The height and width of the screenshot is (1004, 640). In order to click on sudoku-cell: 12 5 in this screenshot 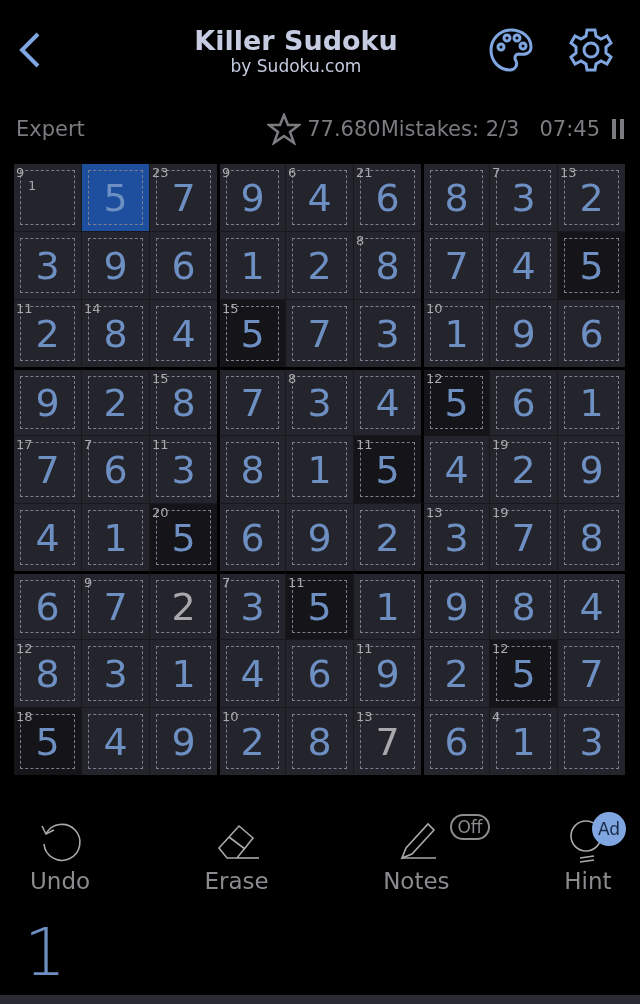, I will do `click(524, 674)`.